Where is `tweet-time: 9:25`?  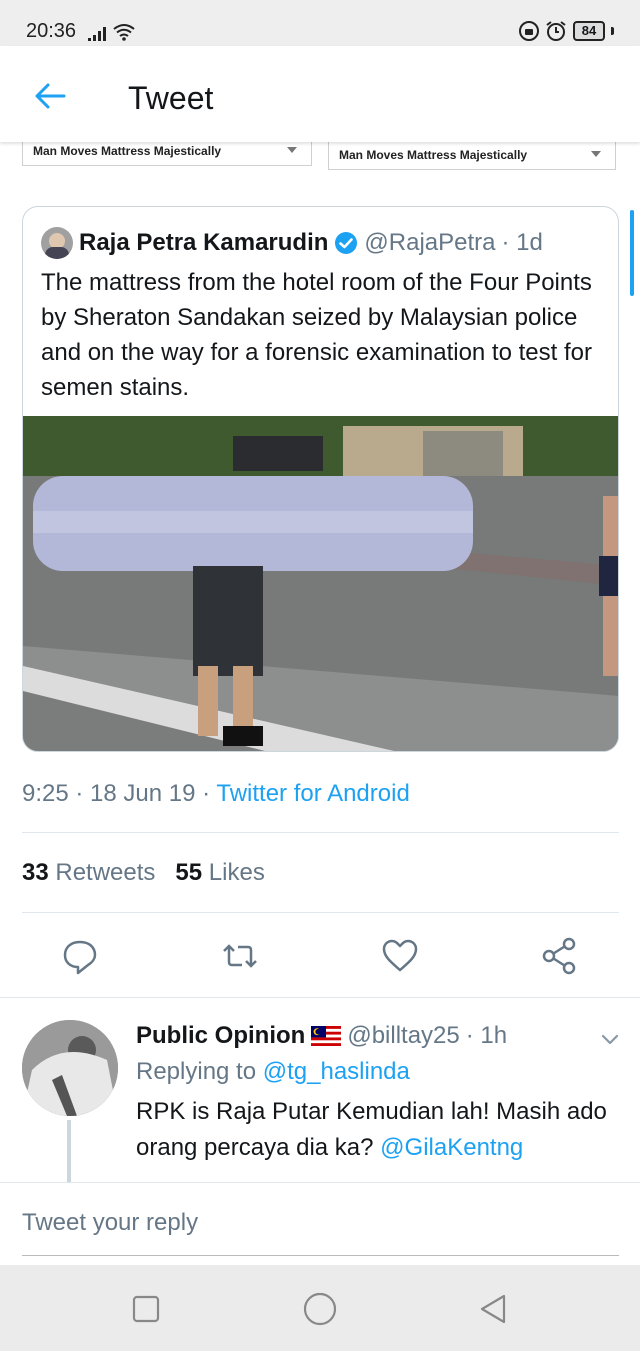
tweet-time: 9:25 is located at coordinates (45, 793).